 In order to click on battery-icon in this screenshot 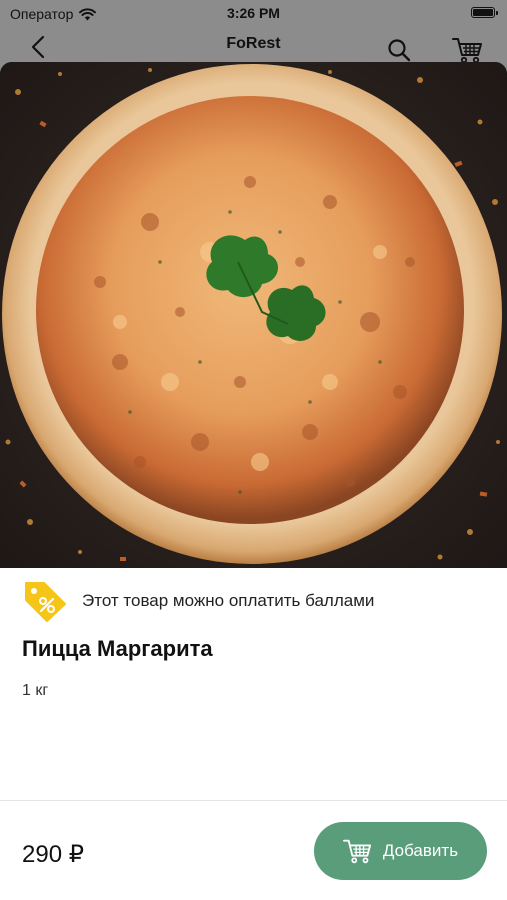, I will do `click(484, 12)`.